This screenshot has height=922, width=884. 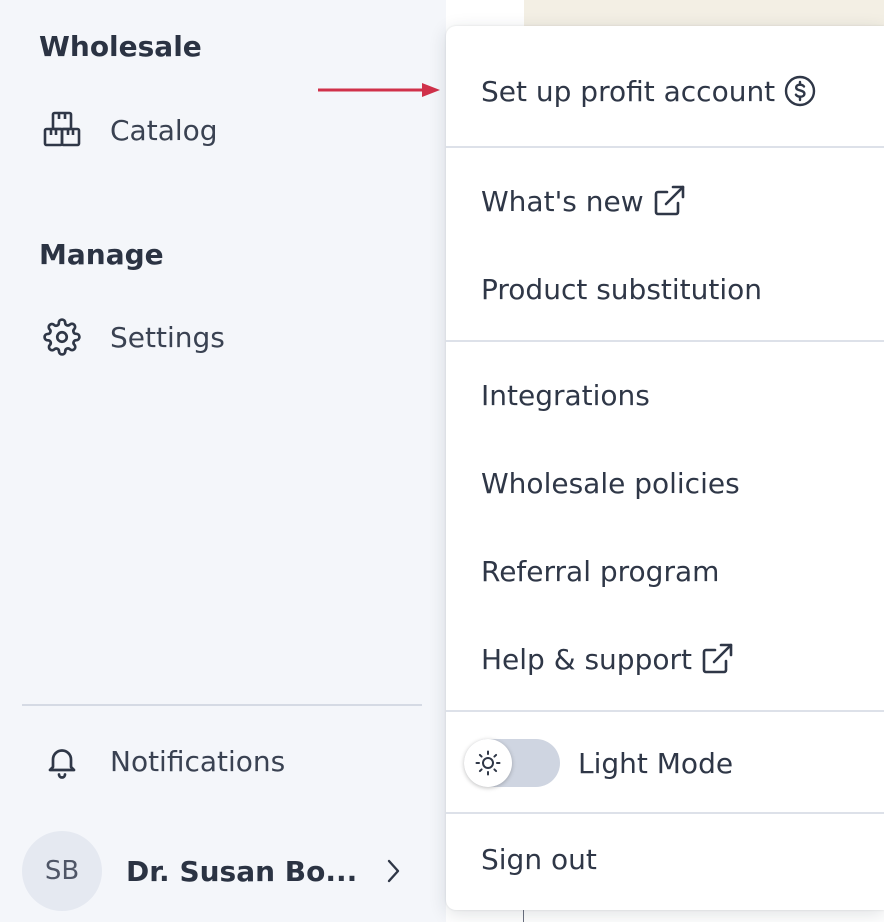 I want to click on theme-toggle-label: Light Mode, so click(x=656, y=763).